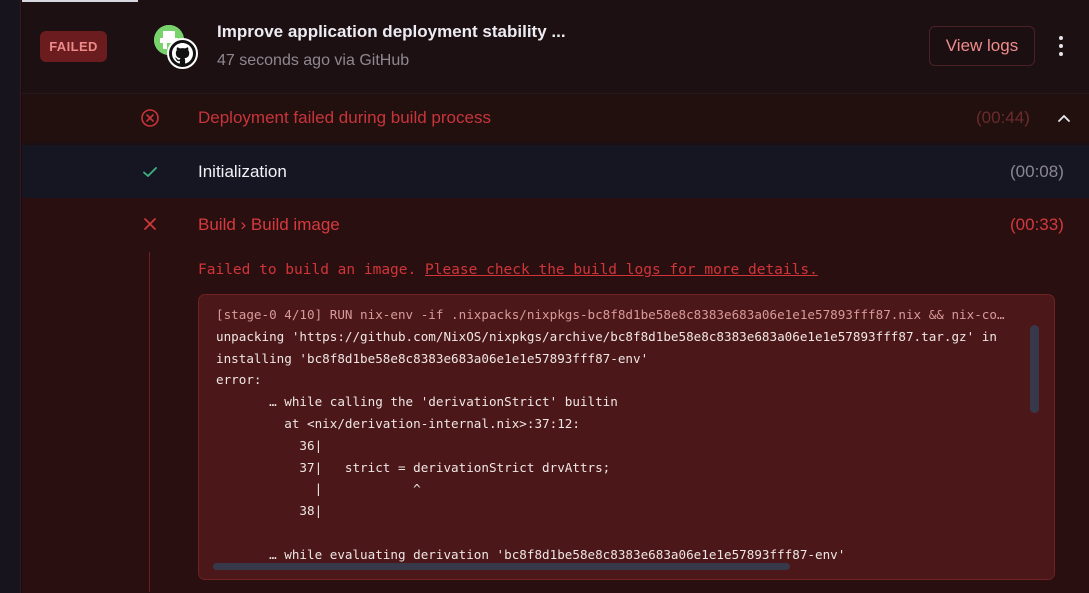  I want to click on github-icon, so click(182, 53).